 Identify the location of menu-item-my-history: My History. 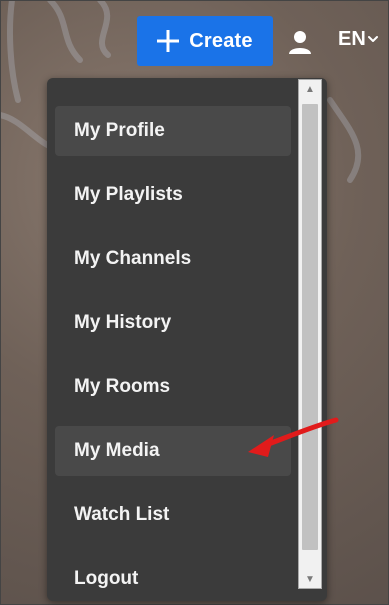
(173, 323).